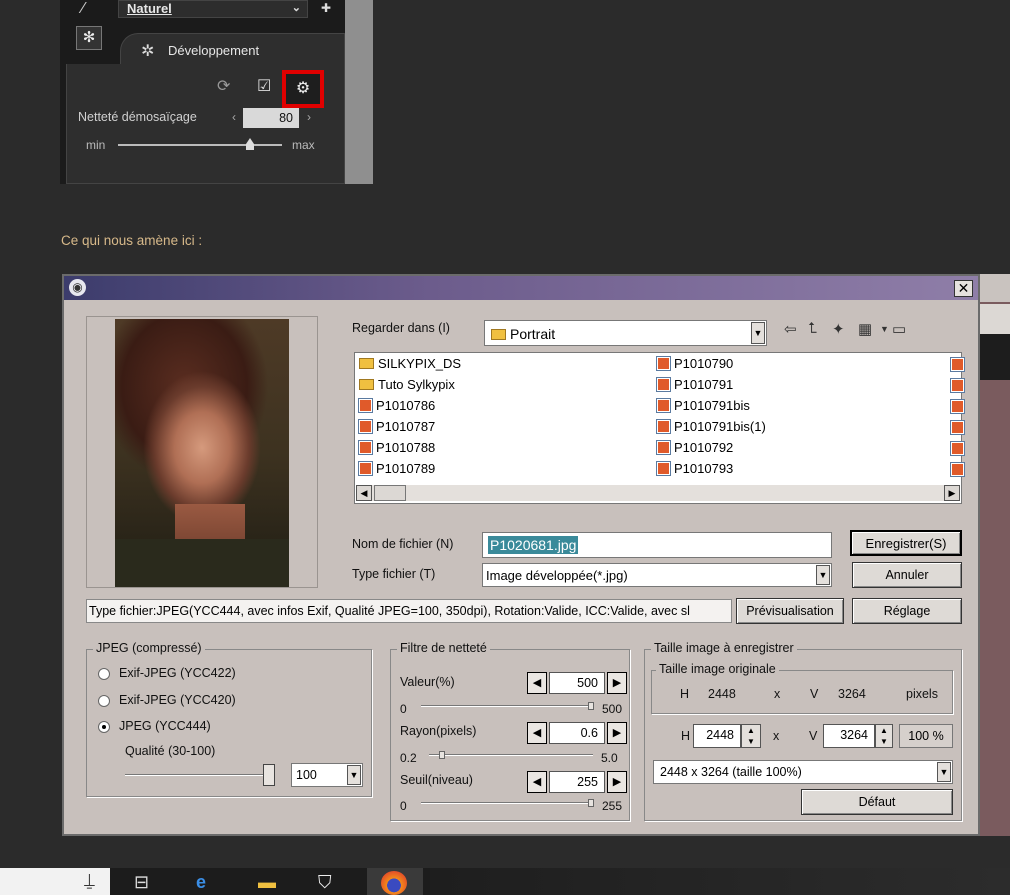  What do you see at coordinates (232, 50) in the screenshot?
I see `tab-developpement: ✲ Développement` at bounding box center [232, 50].